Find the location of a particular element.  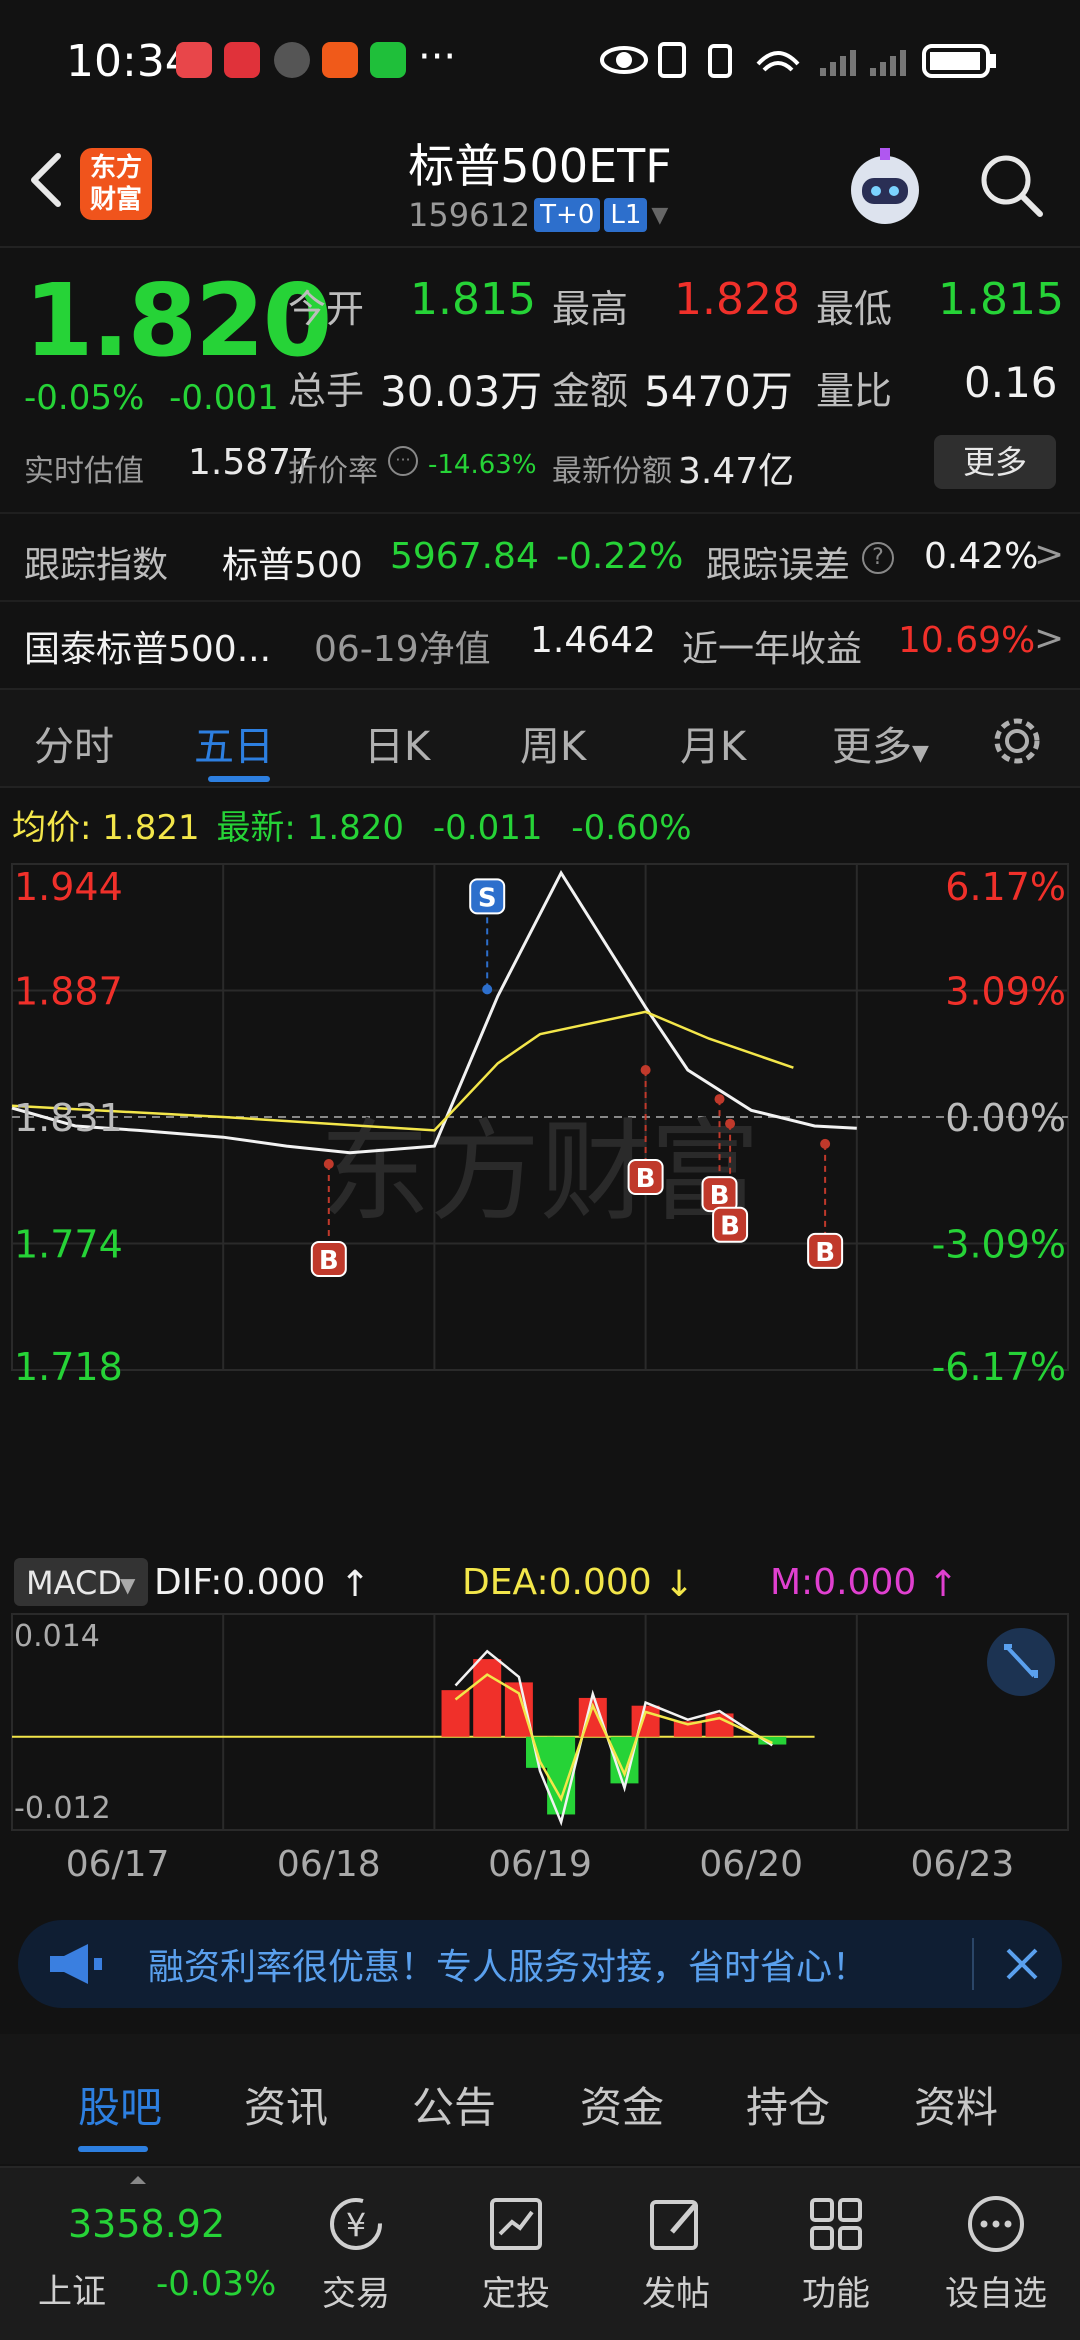

tab-intraday: 分时 is located at coordinates (74, 743).